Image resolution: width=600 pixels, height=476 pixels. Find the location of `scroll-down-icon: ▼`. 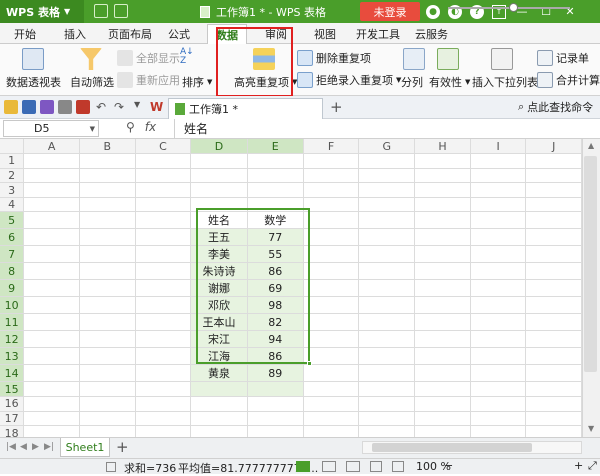

scroll-down-icon: ▼ is located at coordinates (591, 428).